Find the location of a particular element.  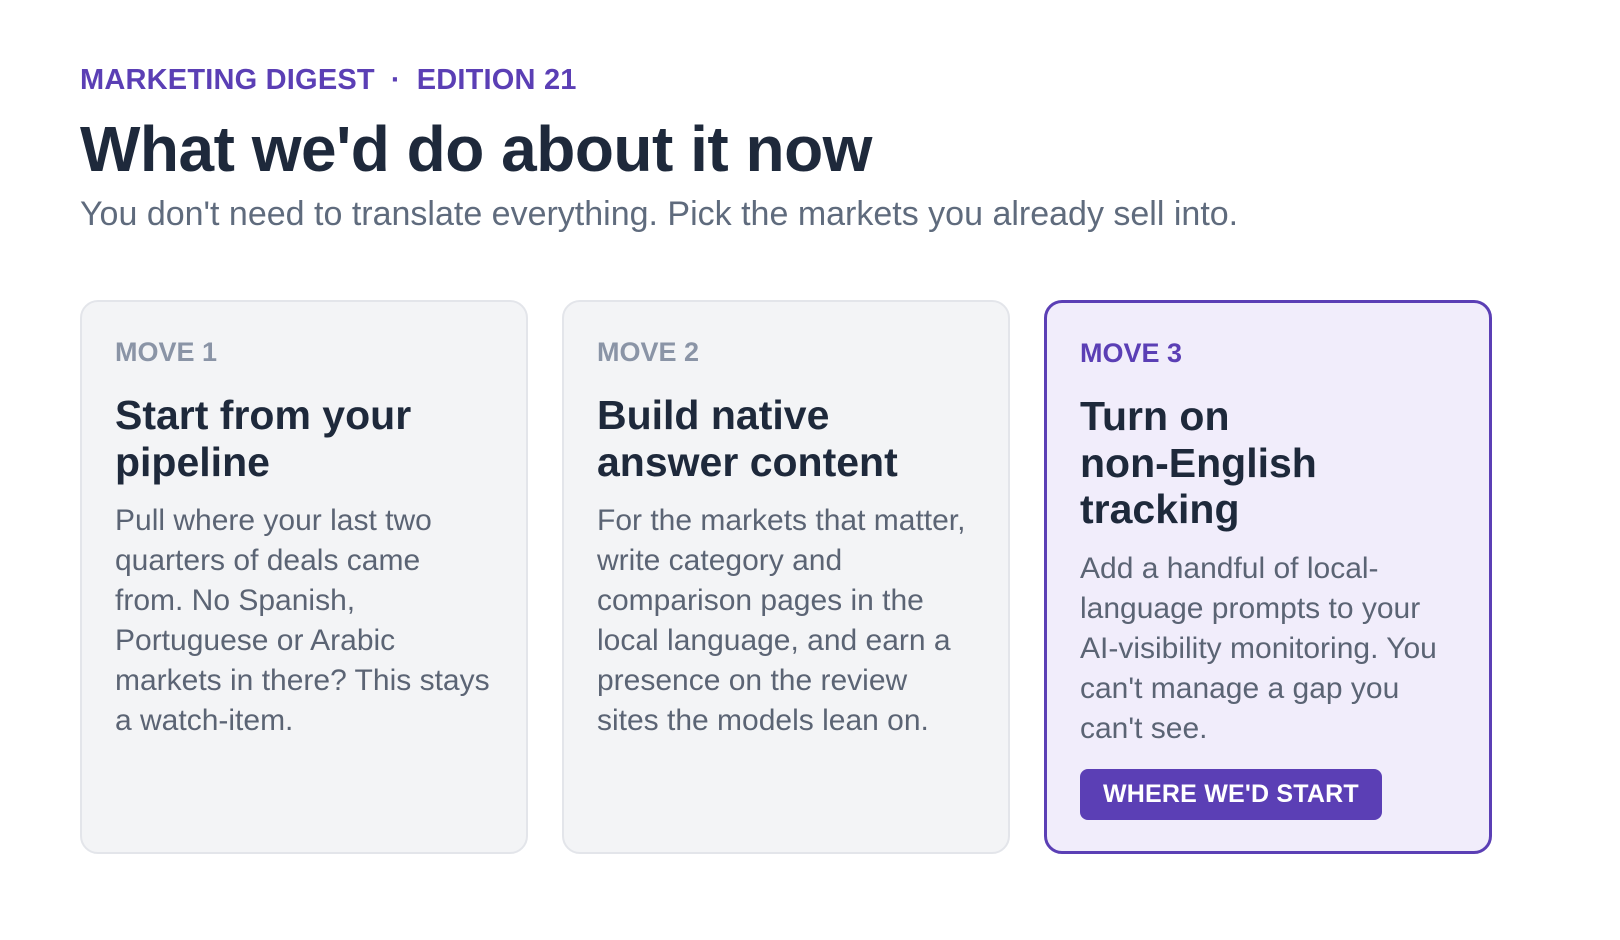

move-label: MOVE 2 is located at coordinates (648, 352).